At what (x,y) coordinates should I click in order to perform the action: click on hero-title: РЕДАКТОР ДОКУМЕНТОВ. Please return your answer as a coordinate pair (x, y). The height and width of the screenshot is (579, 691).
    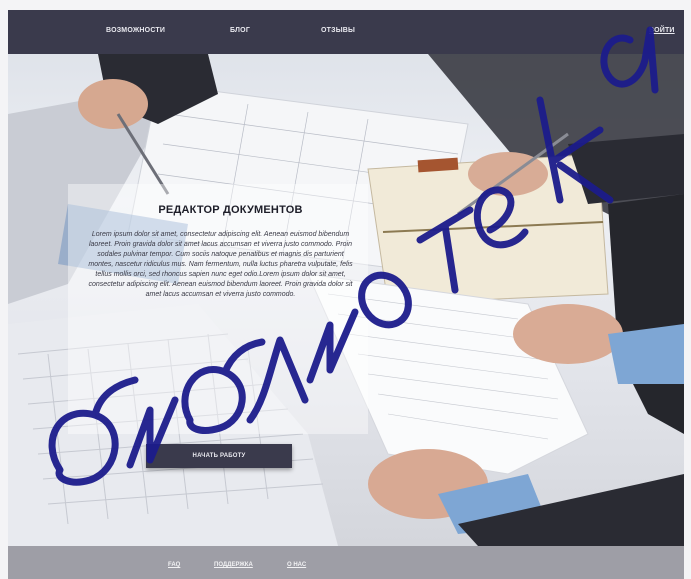
    Looking at the image, I should click on (230, 210).